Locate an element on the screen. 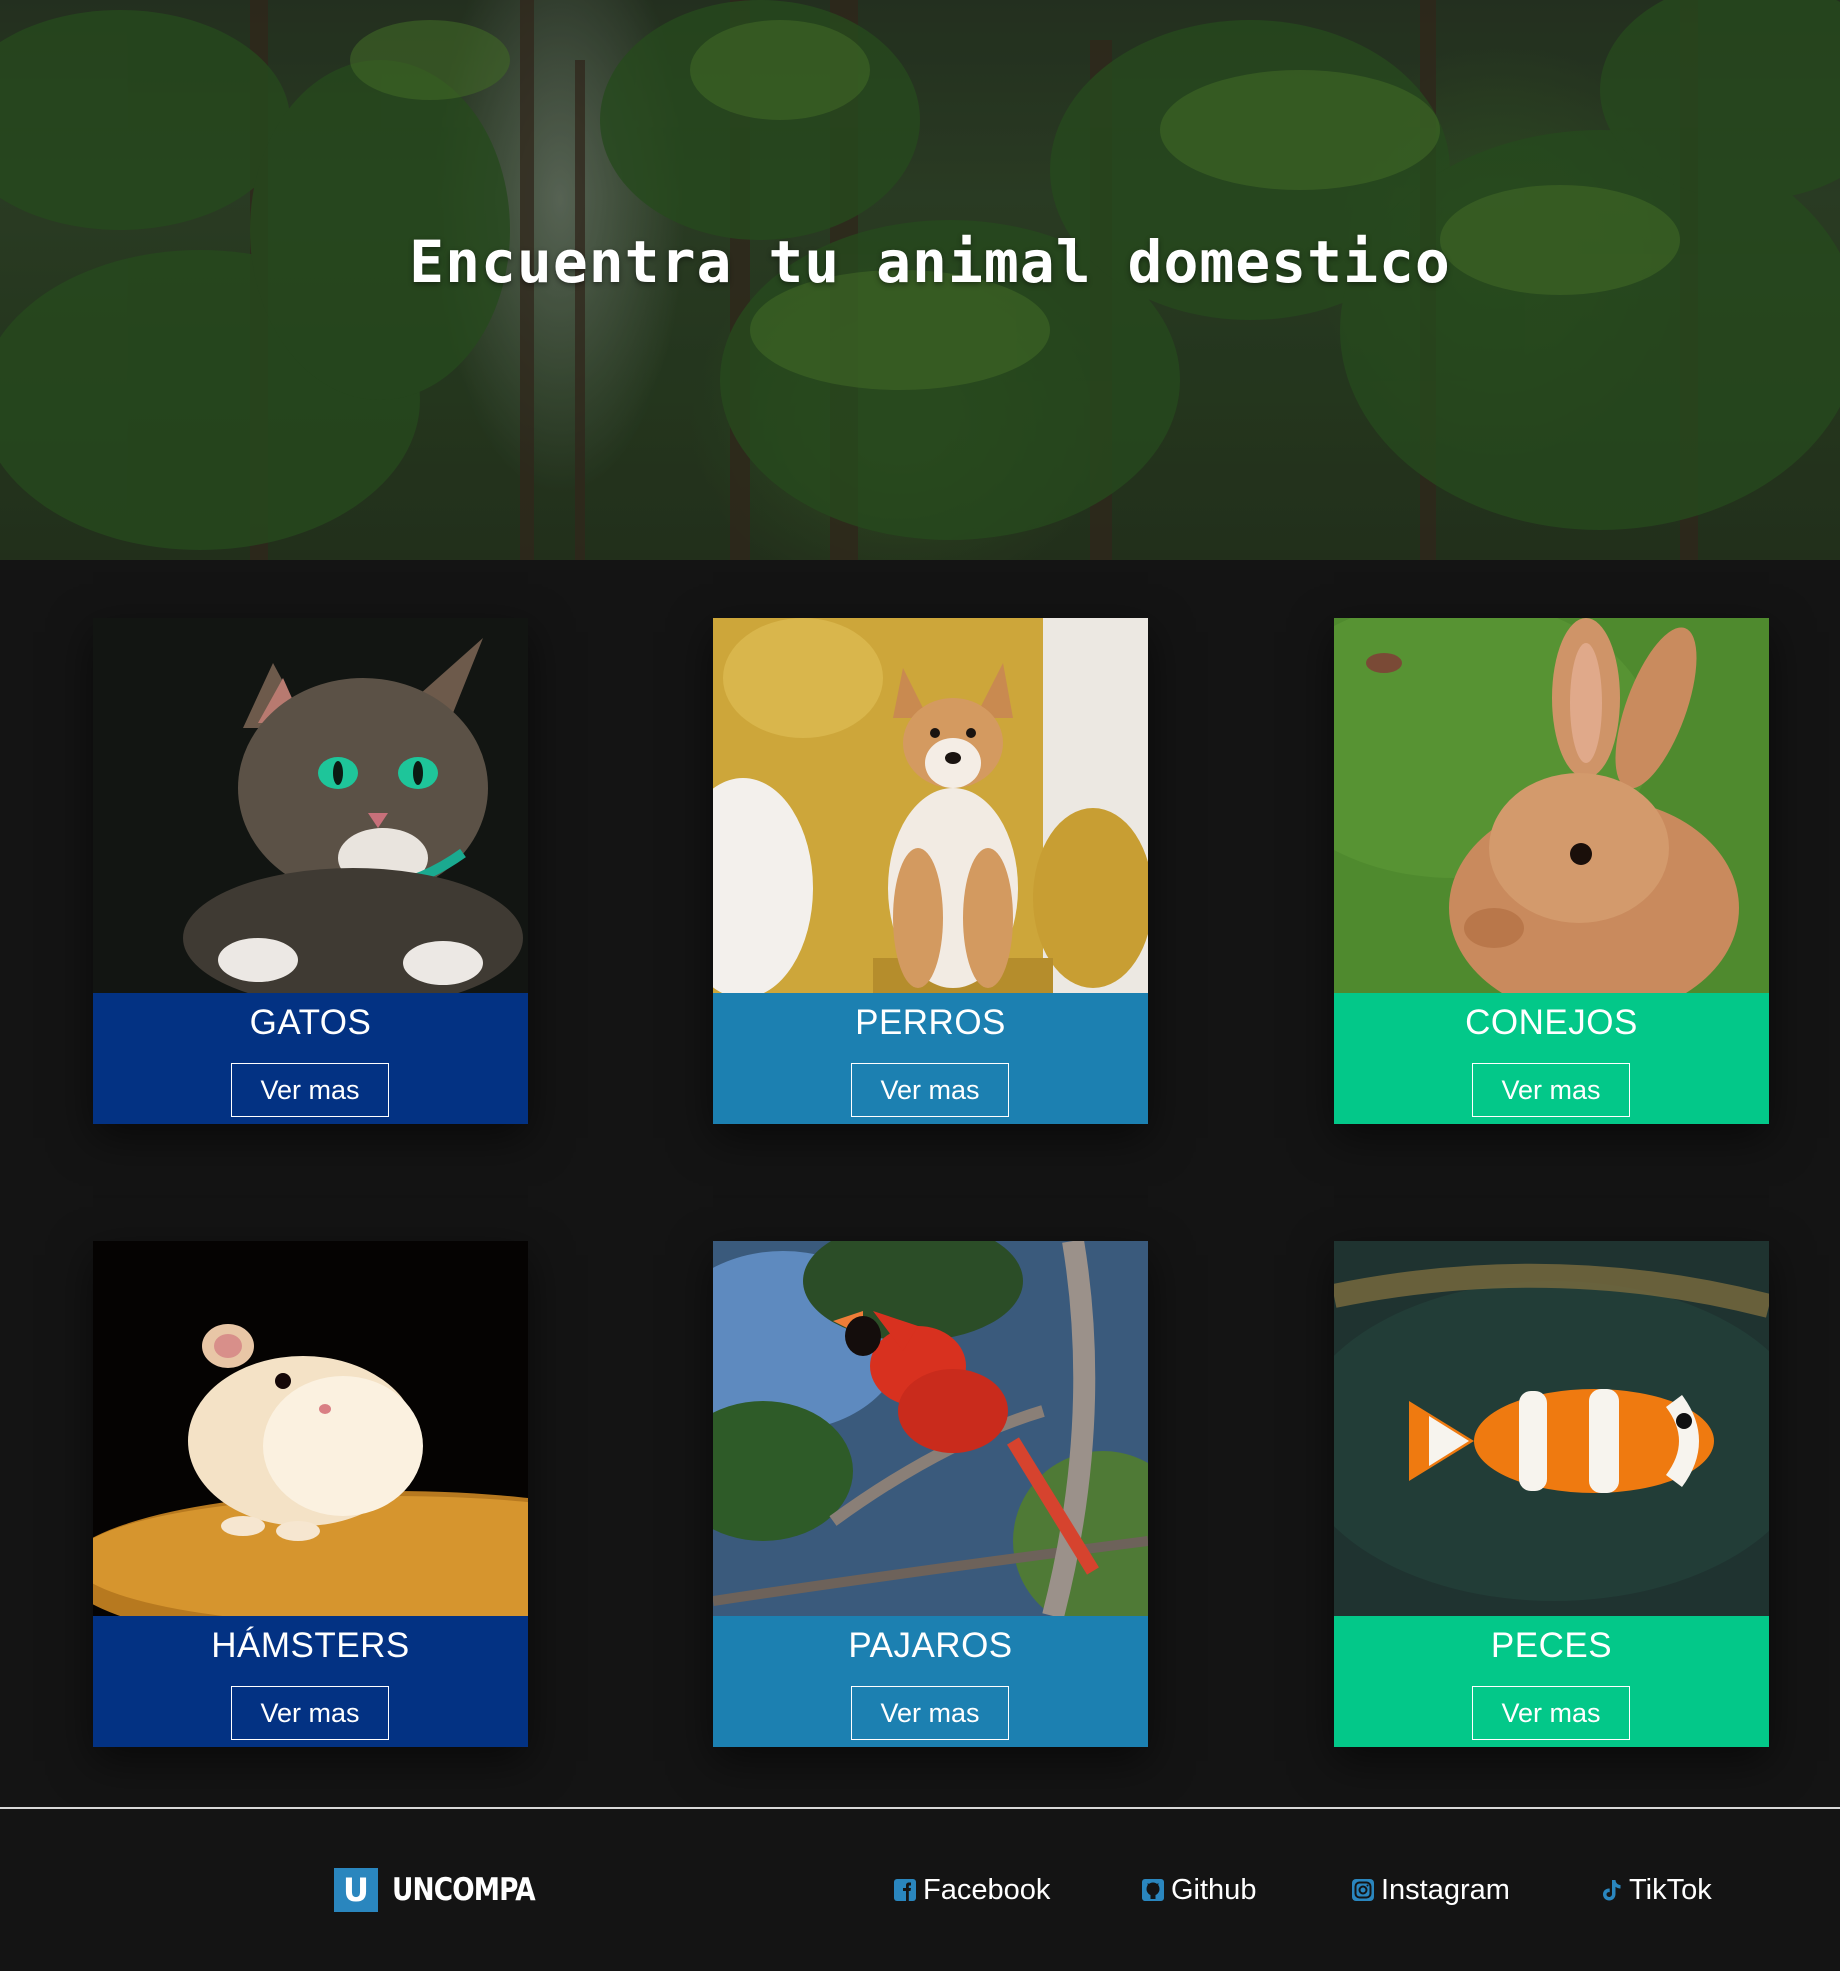 The height and width of the screenshot is (1971, 1840). github-link: Github is located at coordinates (1198, 1890).